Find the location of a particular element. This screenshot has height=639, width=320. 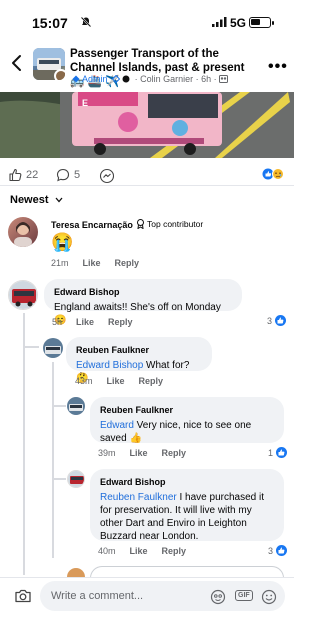

badge-icons is located at coordinates (120, 79).